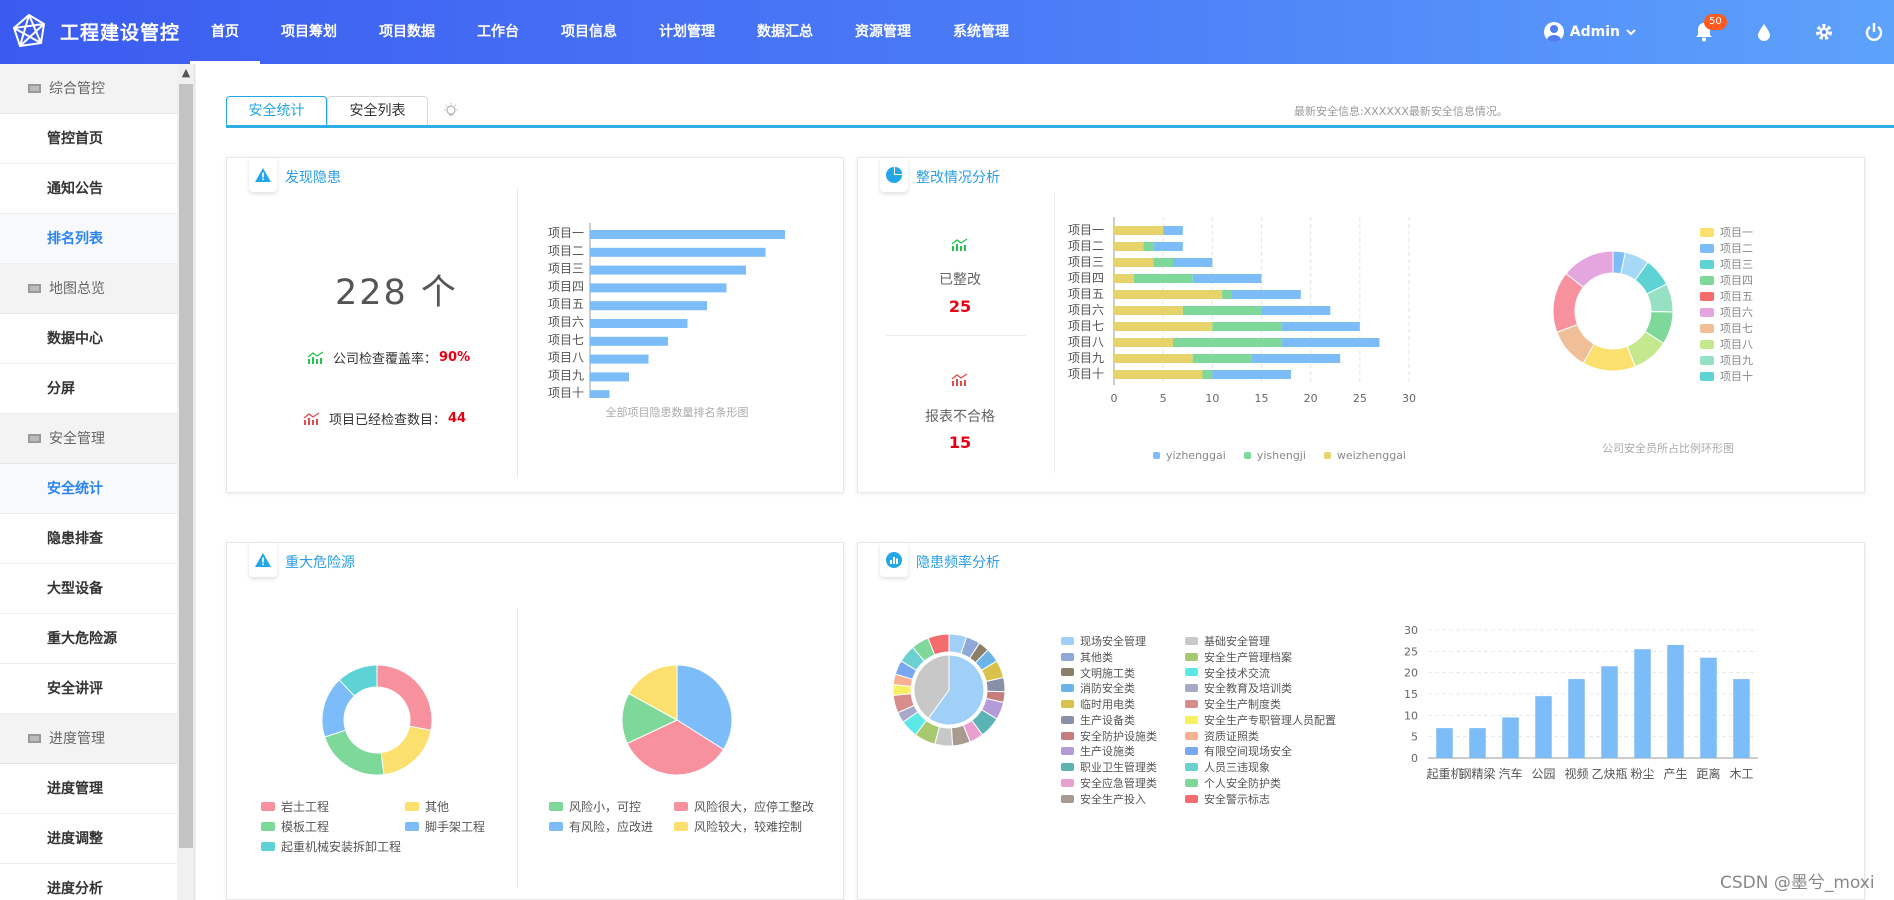 This screenshot has height=900, width=1894. I want to click on danger-type-ring-chart, so click(377, 720).